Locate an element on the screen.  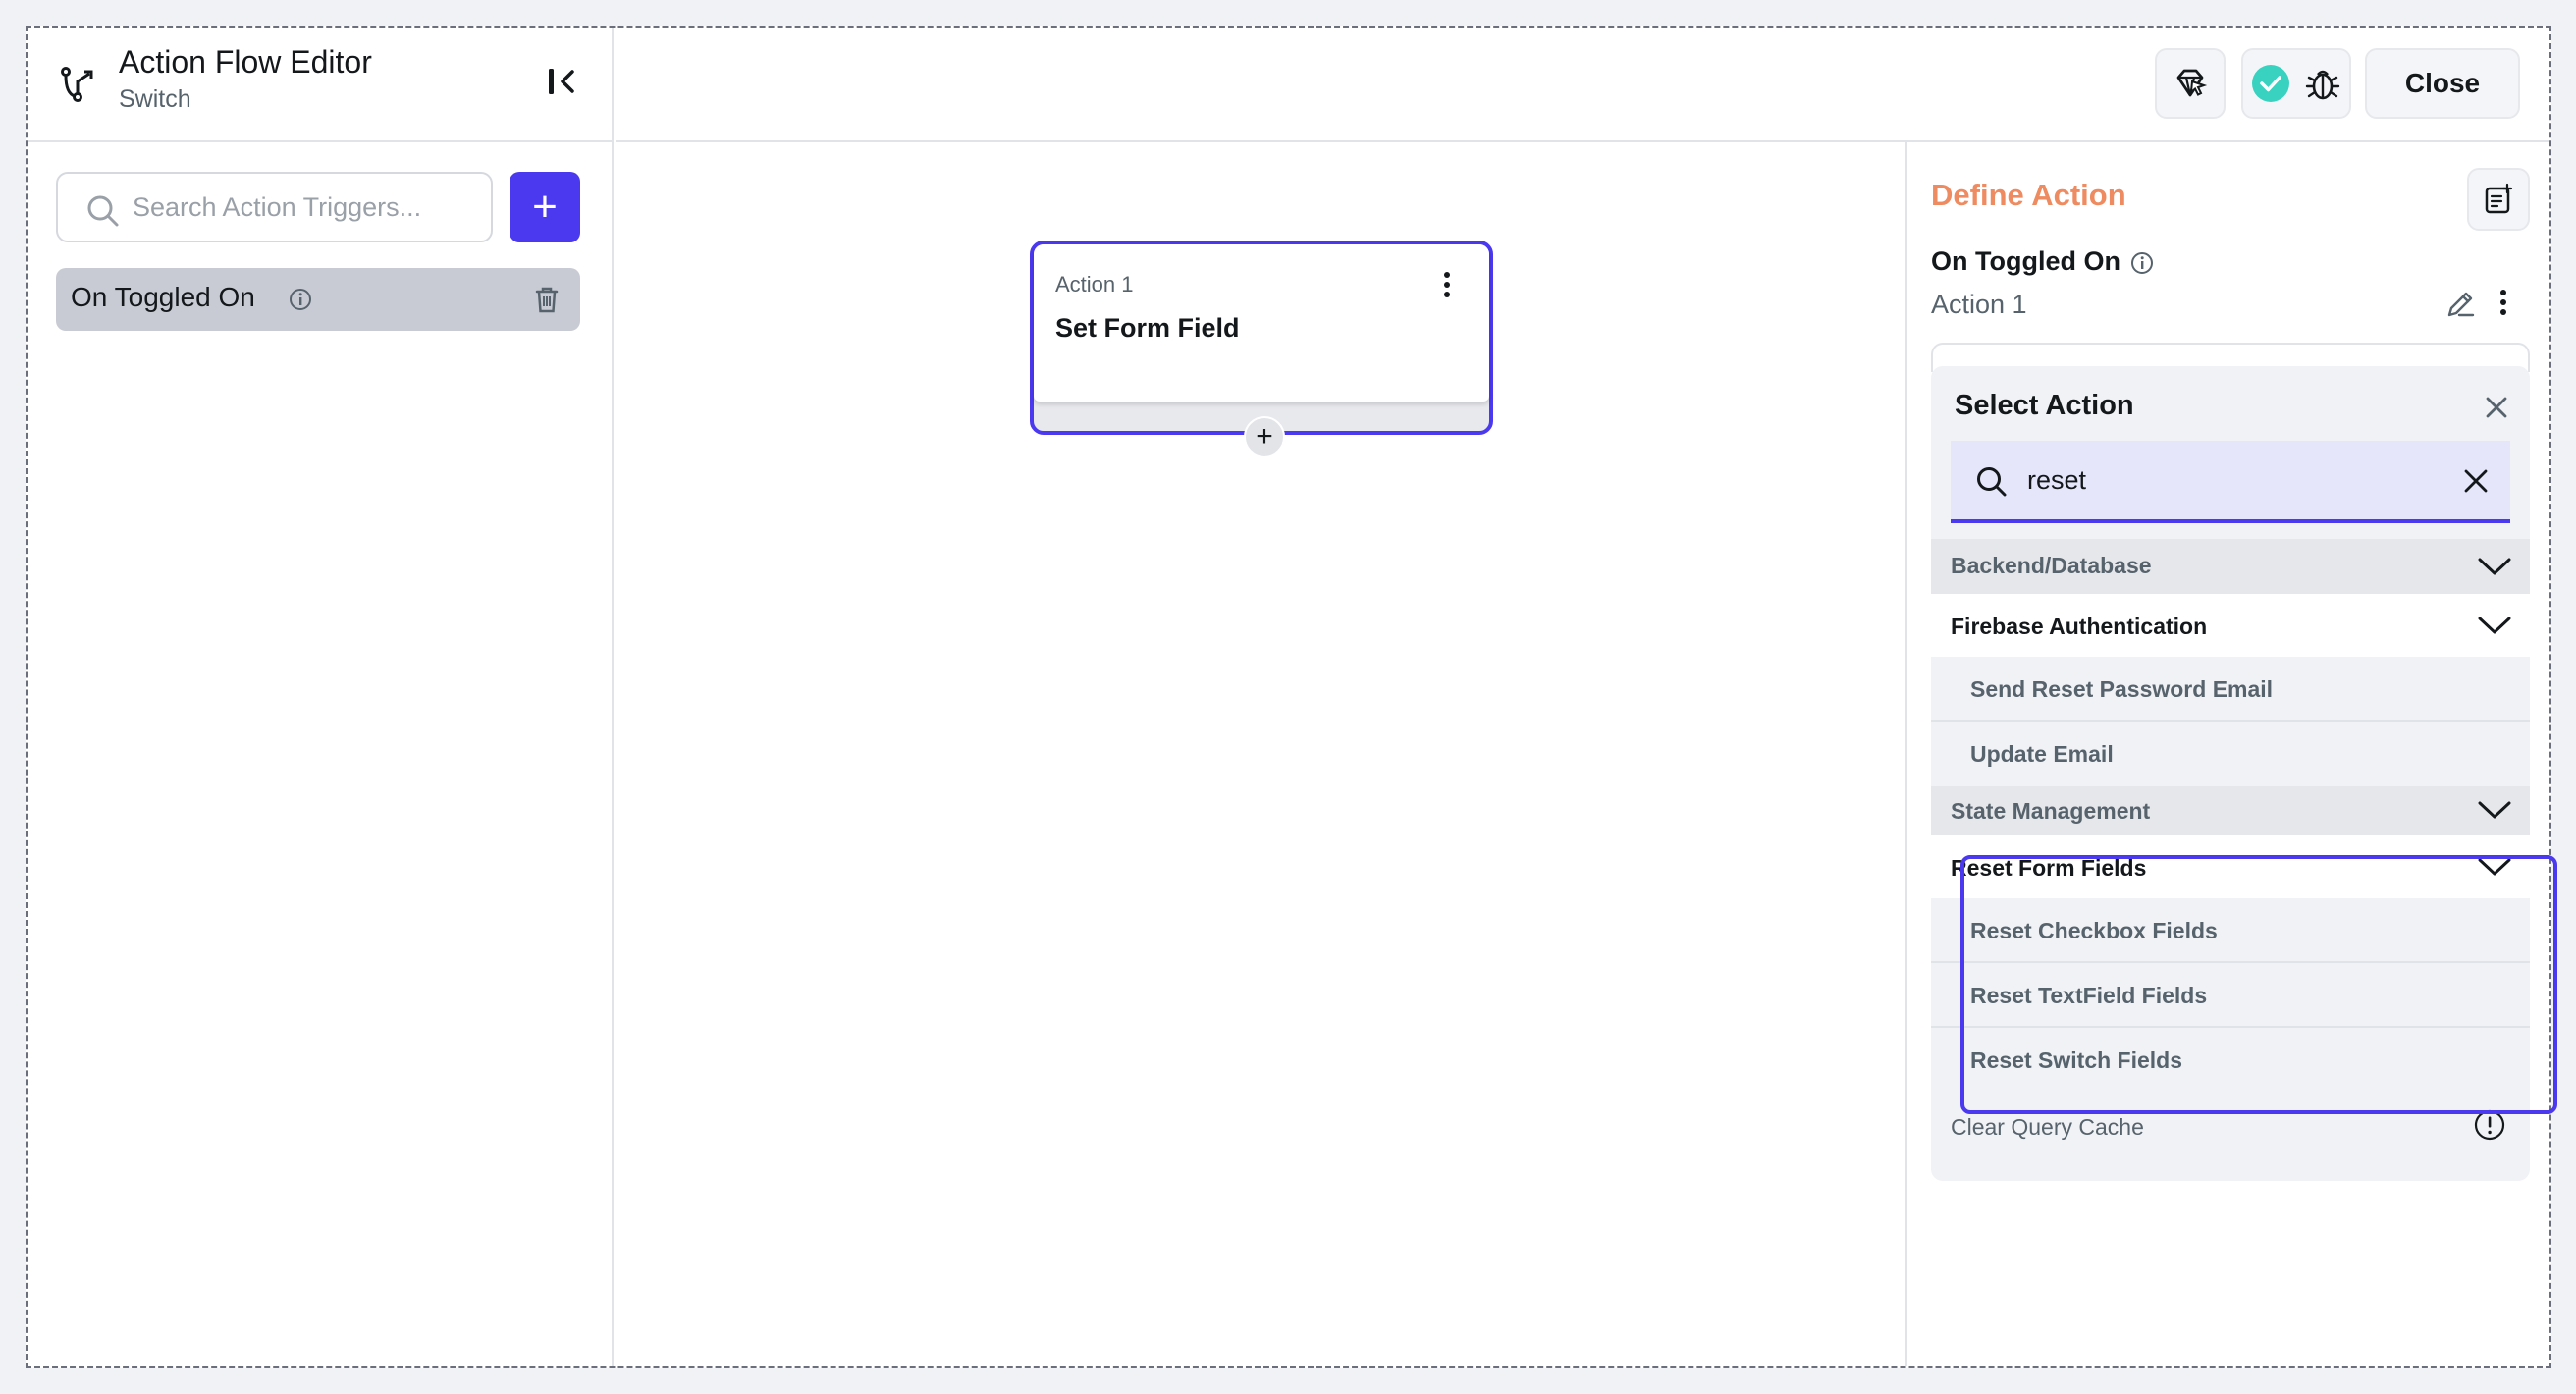
category-reset-form-fields: Reset Form Fields is located at coordinates (2230, 866).